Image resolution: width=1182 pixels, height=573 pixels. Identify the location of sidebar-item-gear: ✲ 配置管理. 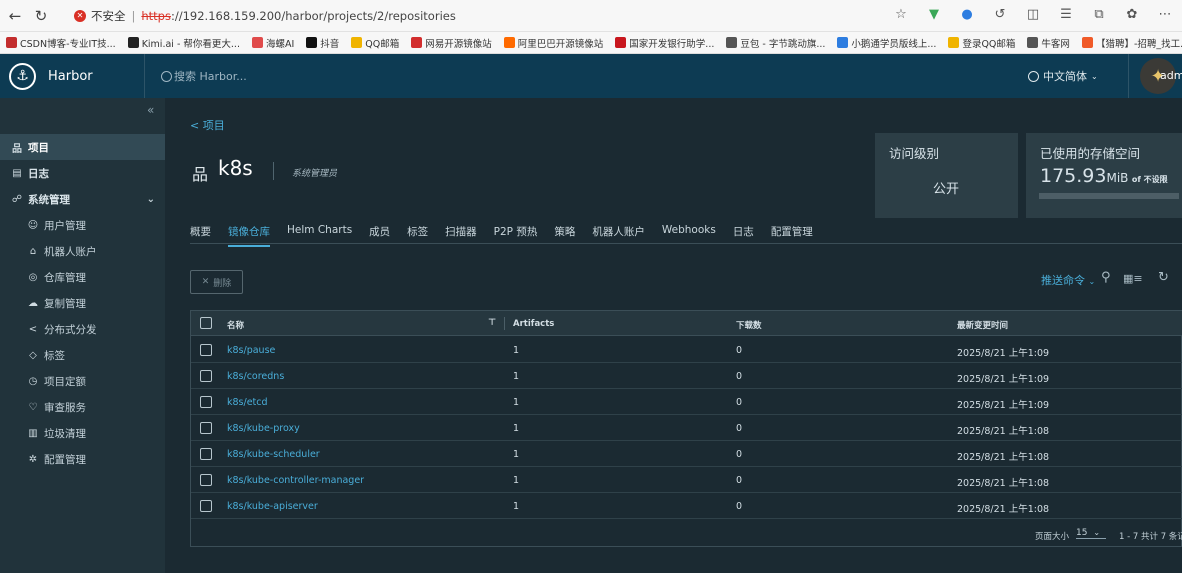
(82, 459).